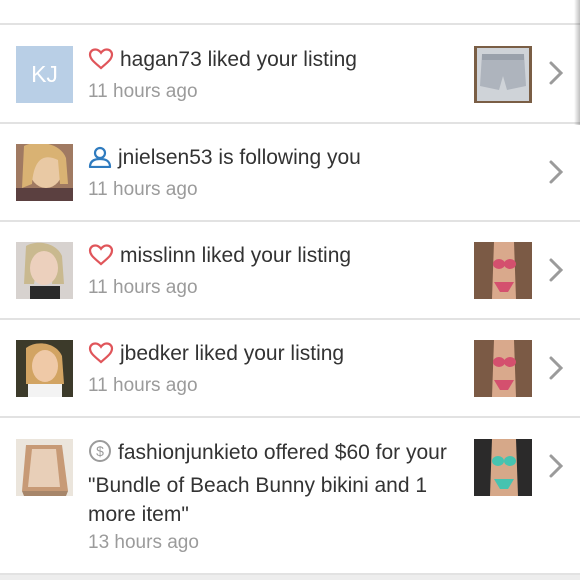 The image size is (580, 580). I want to click on notification-text: jbedker liked your listing, so click(232, 353).